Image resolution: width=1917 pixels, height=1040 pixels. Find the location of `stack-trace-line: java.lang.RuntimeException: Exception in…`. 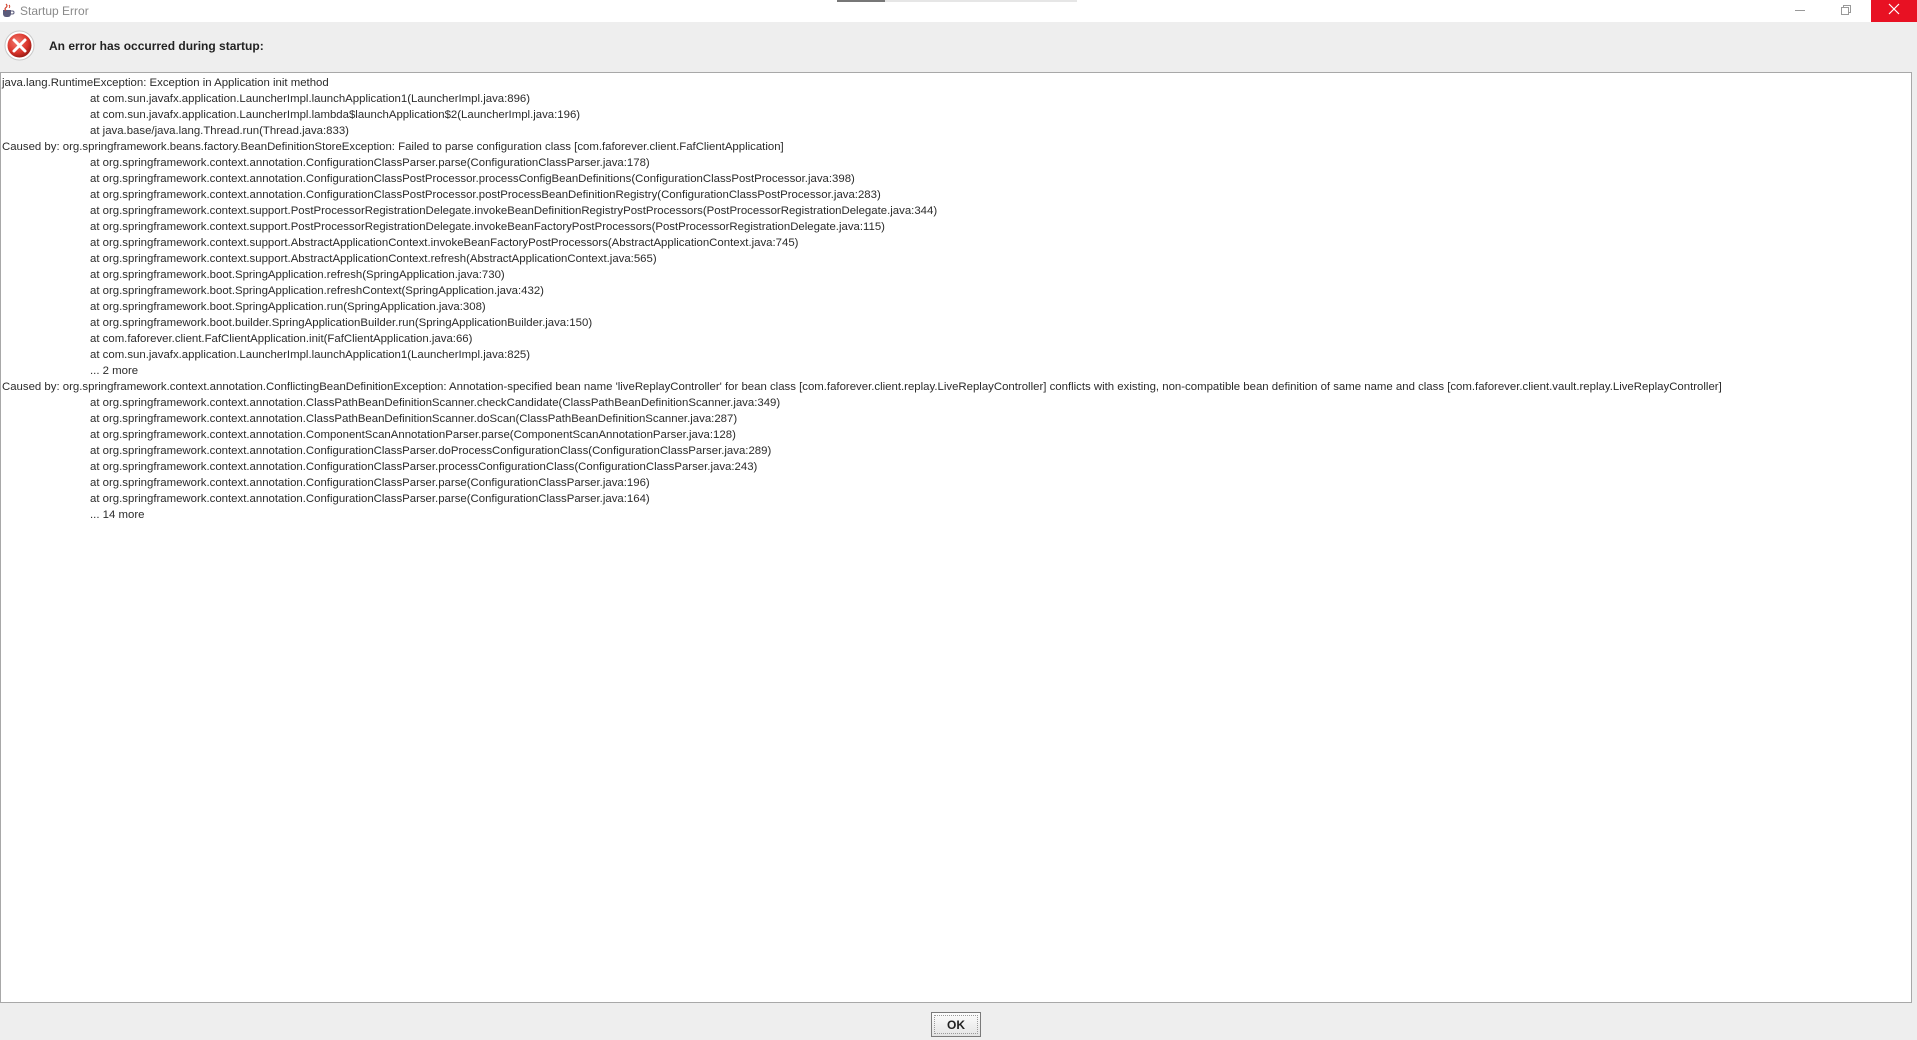

stack-trace-line: java.lang.RuntimeException: Exception in… is located at coordinates (165, 83).